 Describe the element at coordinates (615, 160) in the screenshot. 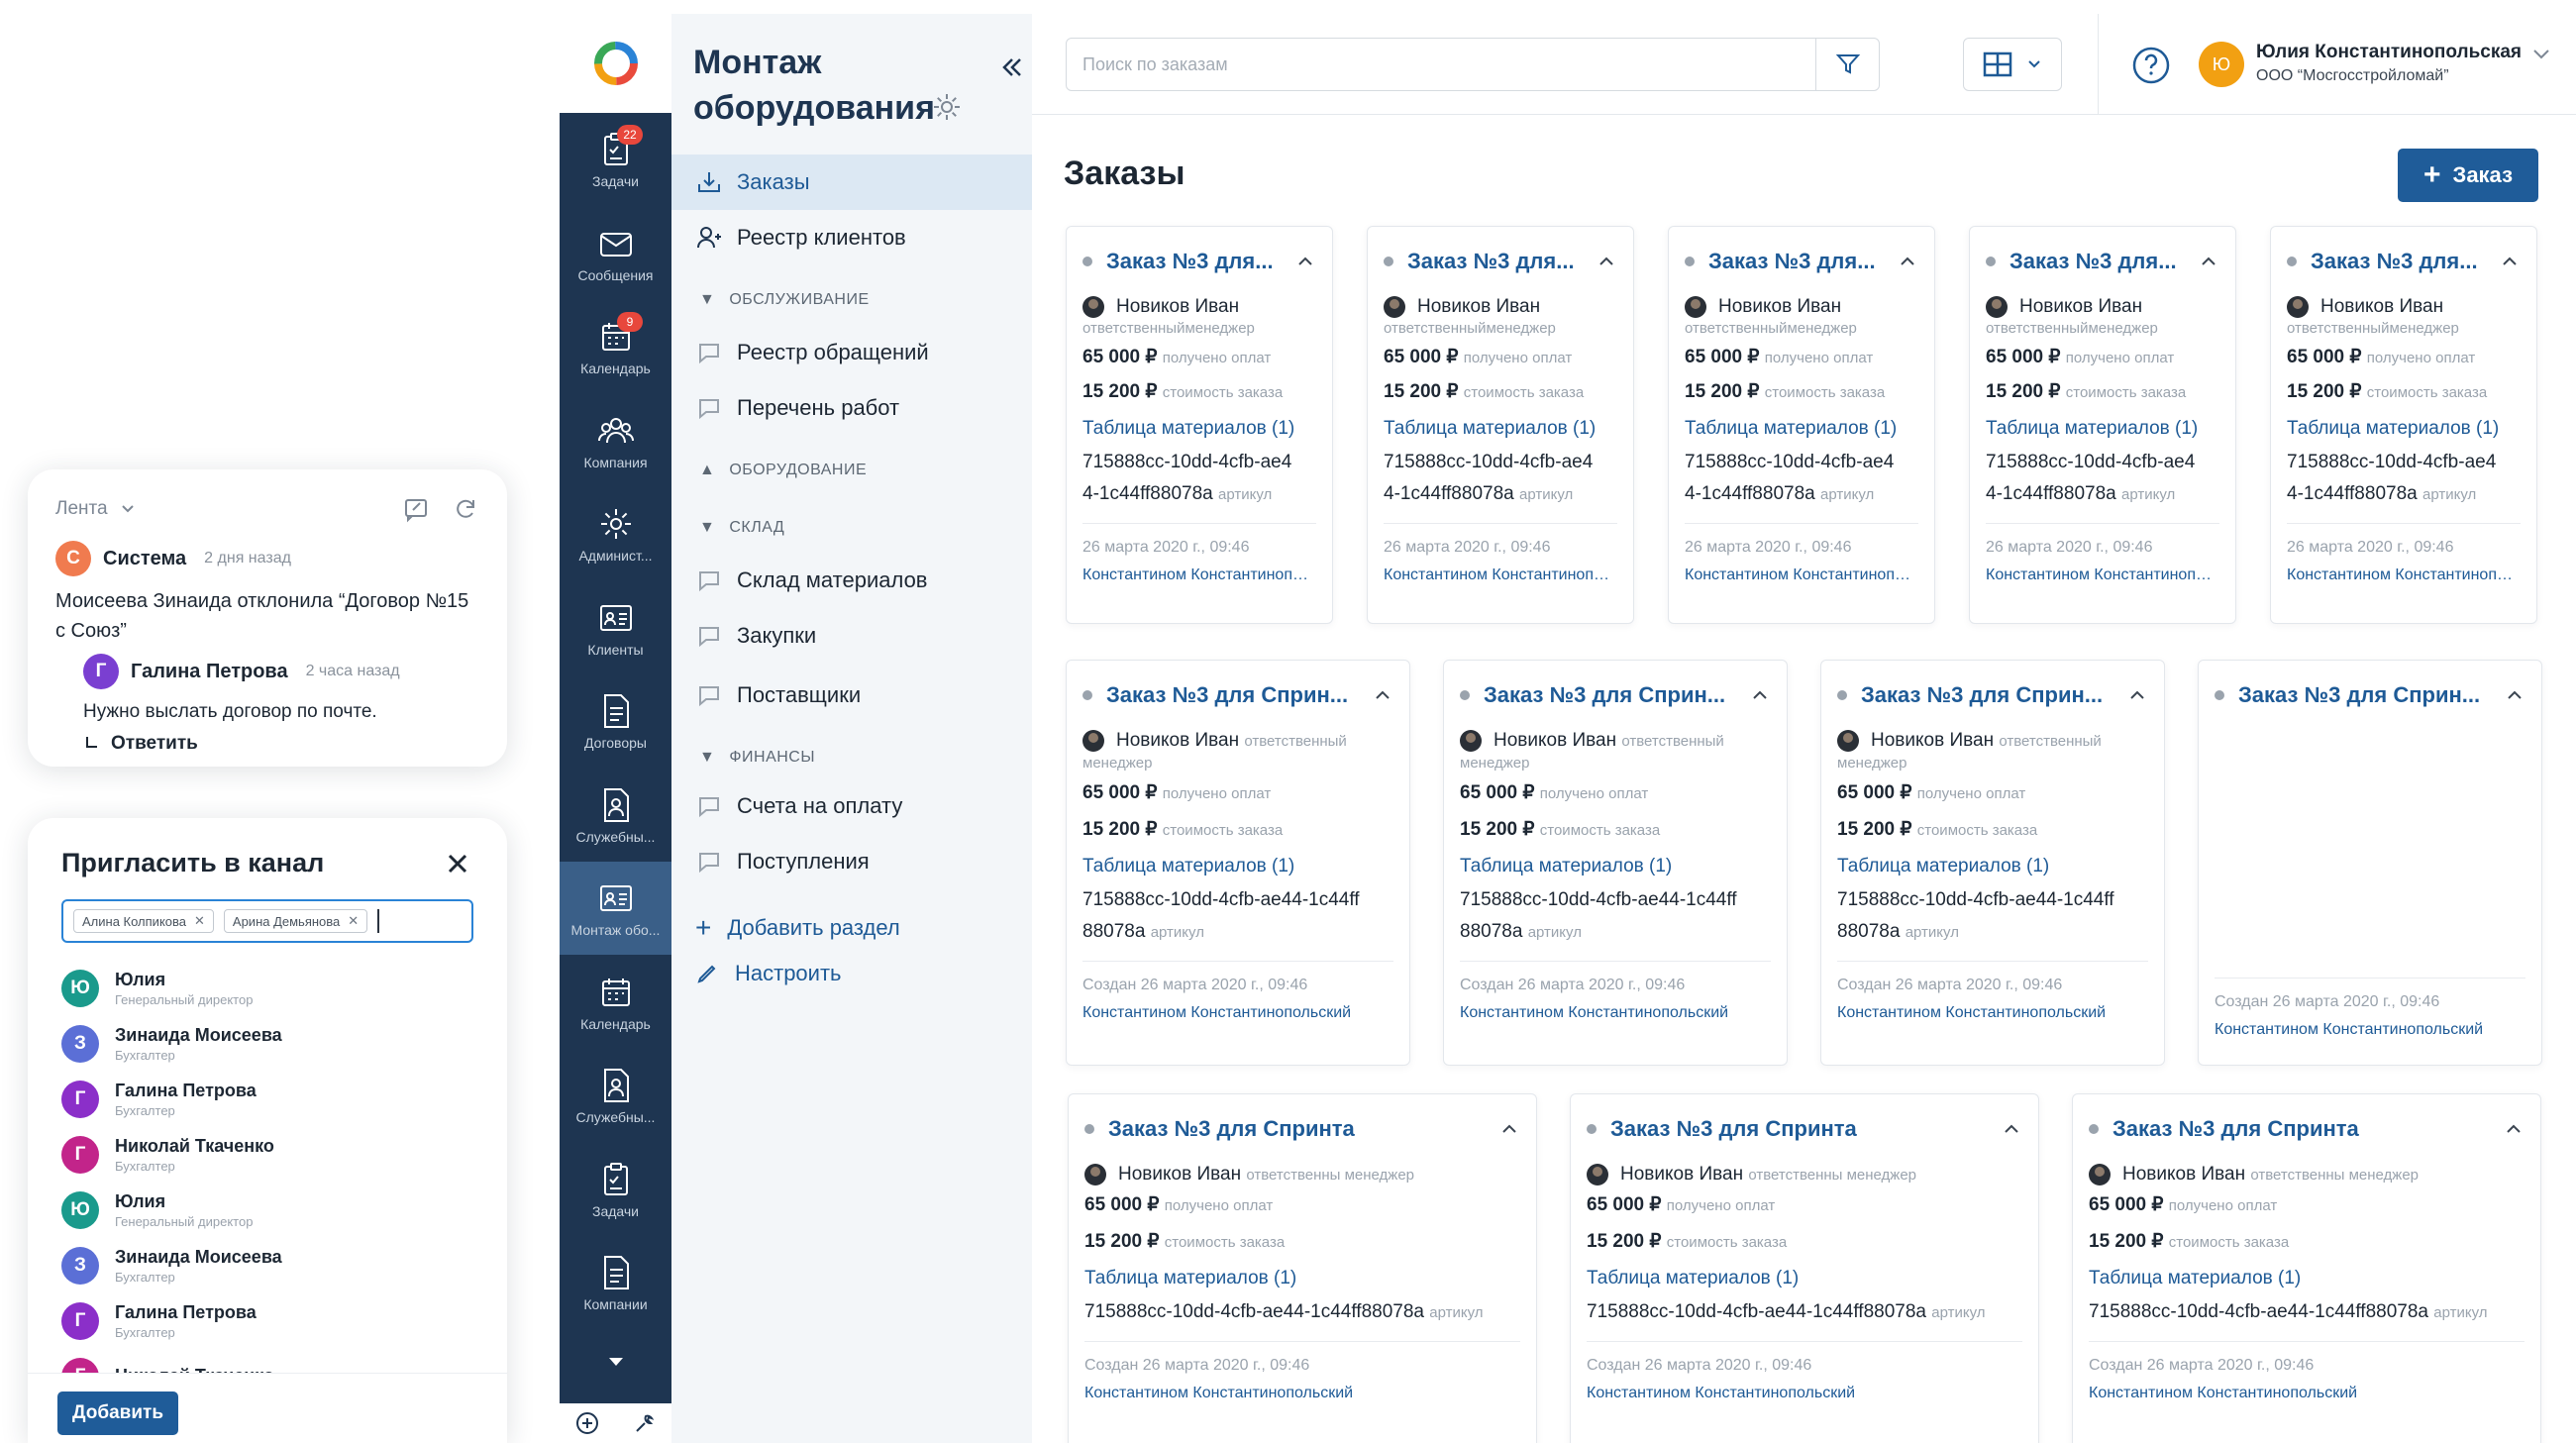

I see `rail-item: Задачи 22` at that location.